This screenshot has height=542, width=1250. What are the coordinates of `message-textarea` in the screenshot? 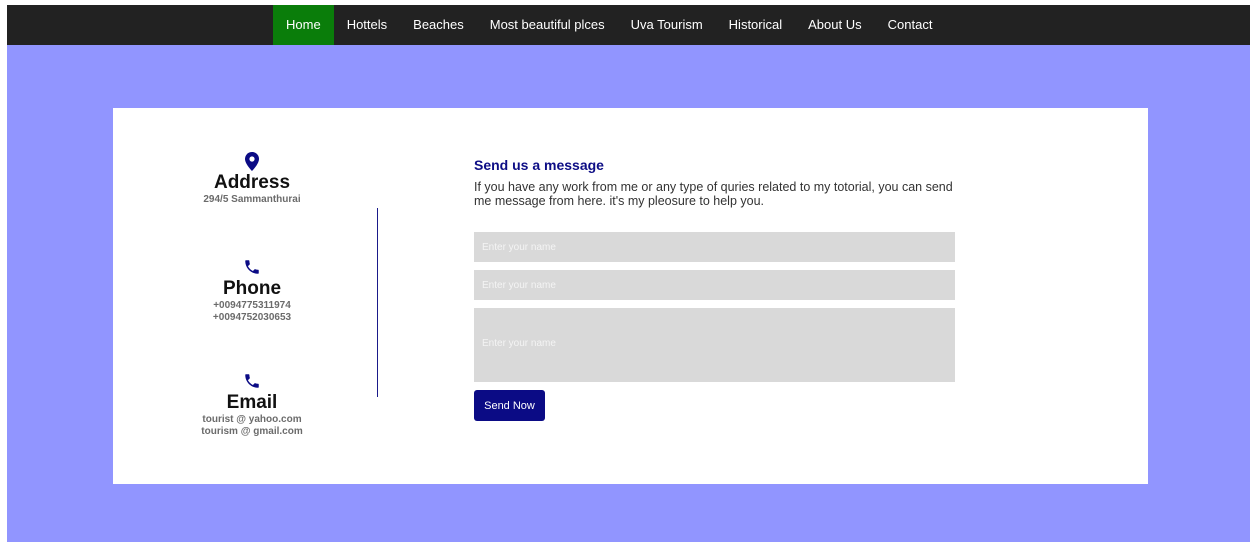 It's located at (714, 345).